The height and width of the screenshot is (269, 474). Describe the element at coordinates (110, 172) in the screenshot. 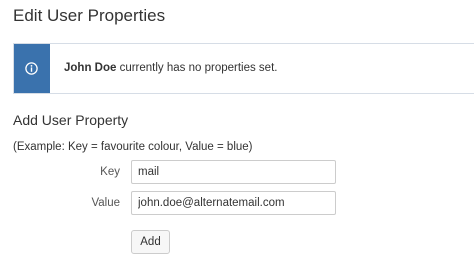

I see `key-label: Key` at that location.